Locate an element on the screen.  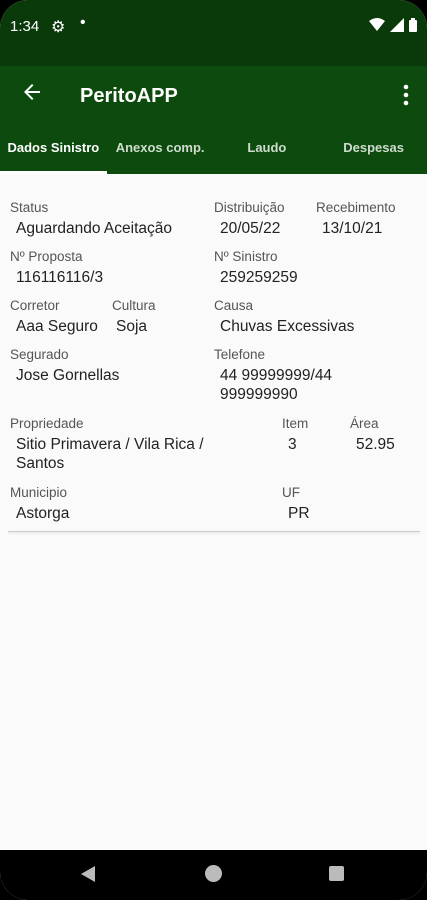
telefone-label: Telefone is located at coordinates (240, 354).